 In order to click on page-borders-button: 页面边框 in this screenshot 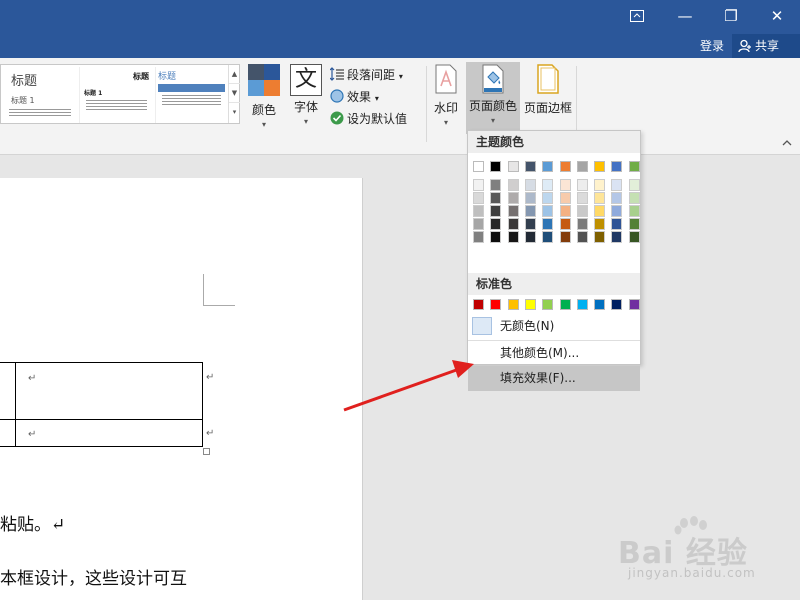, I will do `click(548, 90)`.